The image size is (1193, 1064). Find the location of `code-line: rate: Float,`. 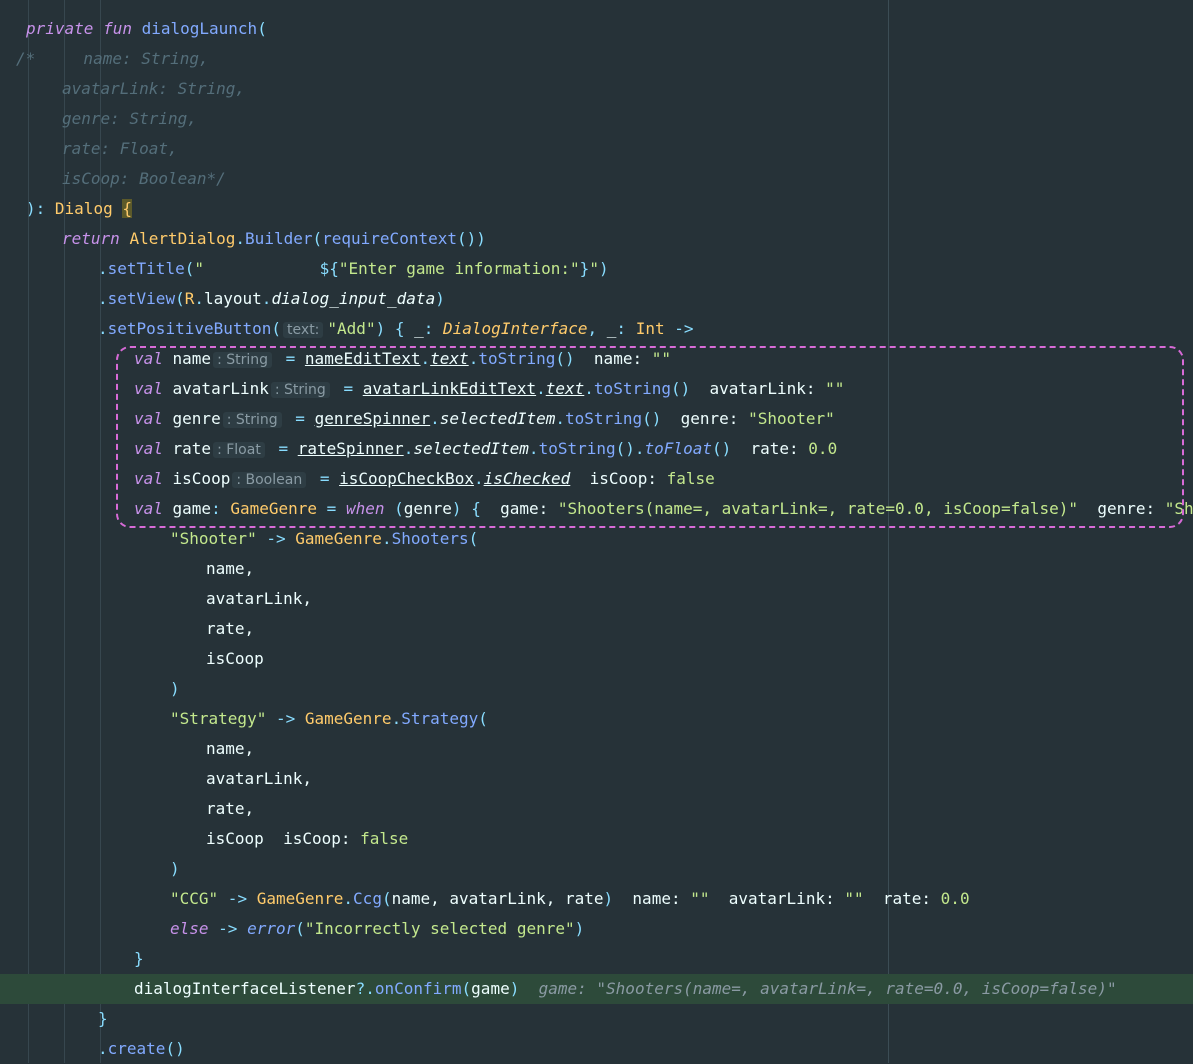

code-line: rate: Float, is located at coordinates (596, 149).